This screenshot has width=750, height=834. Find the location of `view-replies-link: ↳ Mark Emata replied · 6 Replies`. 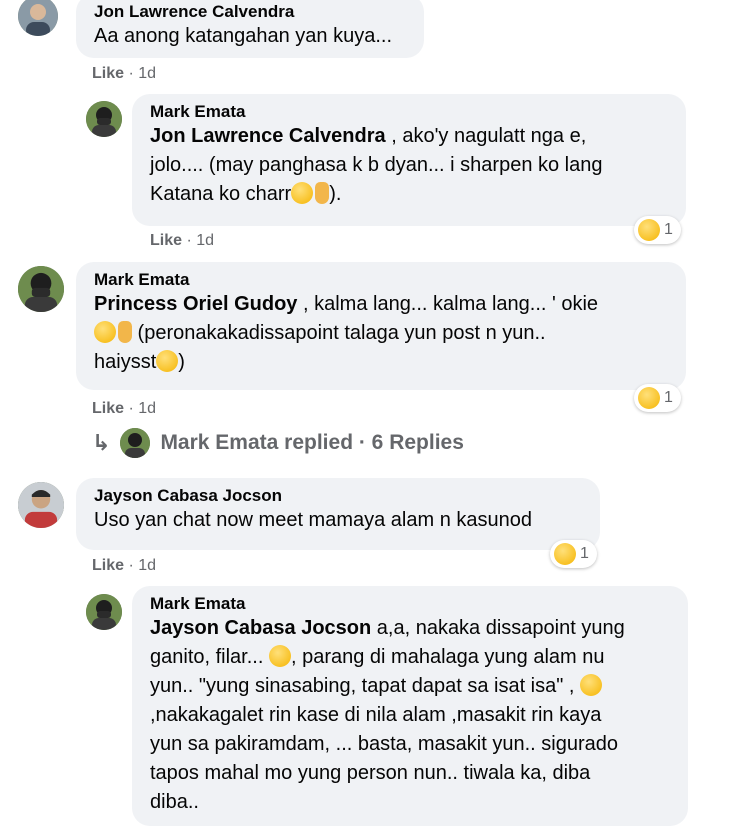

view-replies-link: ↳ Mark Emata replied · 6 Replies is located at coordinates (278, 443).